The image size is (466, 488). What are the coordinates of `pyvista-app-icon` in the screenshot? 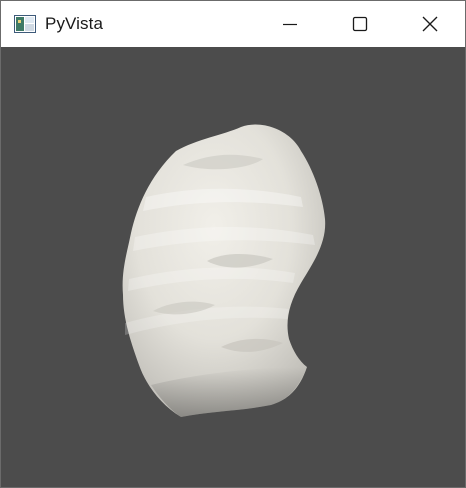 It's located at (25, 24).